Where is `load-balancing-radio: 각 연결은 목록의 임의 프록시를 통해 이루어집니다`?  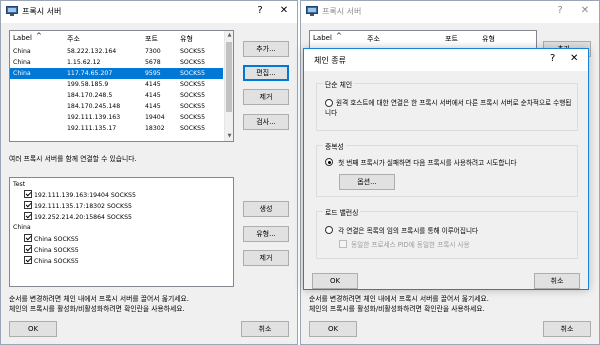
load-balancing-radio: 각 연결은 목록의 임의 프록시를 통해 이루어집니다 is located at coordinates (401, 231).